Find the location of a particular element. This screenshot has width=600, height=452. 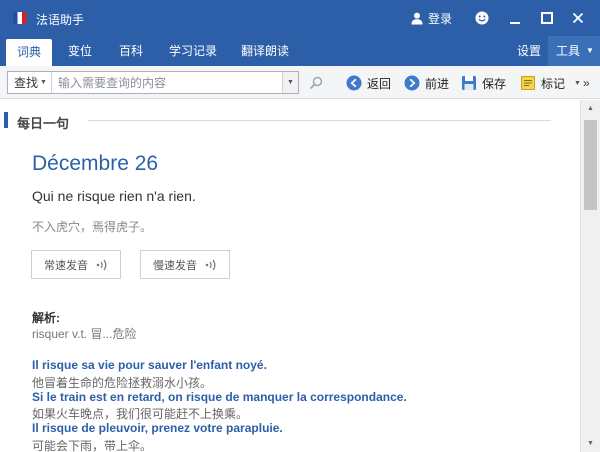

save-icon is located at coordinates (469, 83).